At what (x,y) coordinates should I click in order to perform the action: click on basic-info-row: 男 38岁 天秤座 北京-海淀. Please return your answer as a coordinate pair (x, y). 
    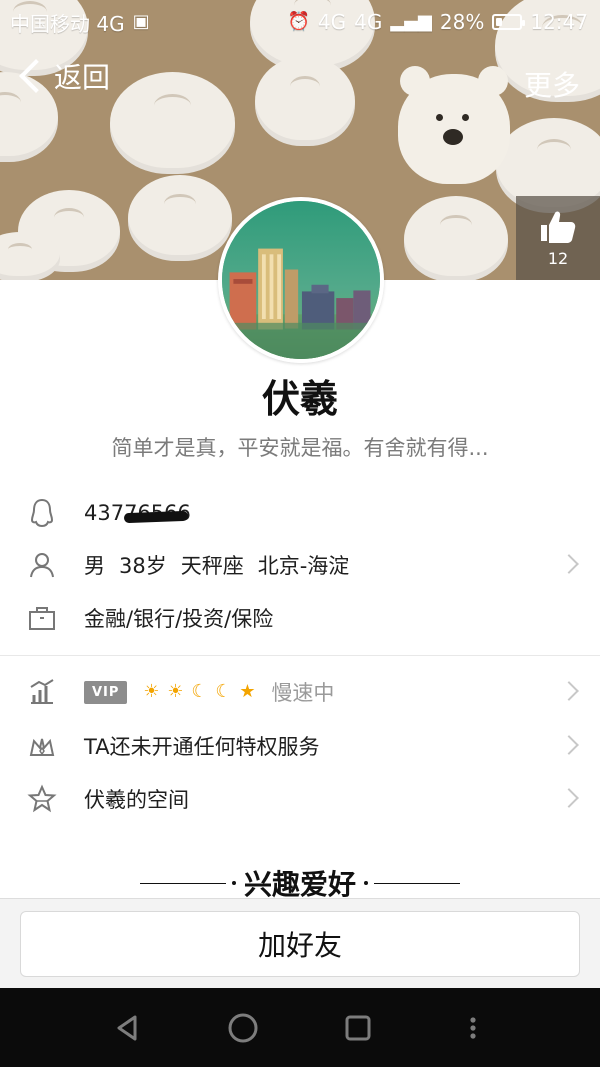
    Looking at the image, I should click on (300, 565).